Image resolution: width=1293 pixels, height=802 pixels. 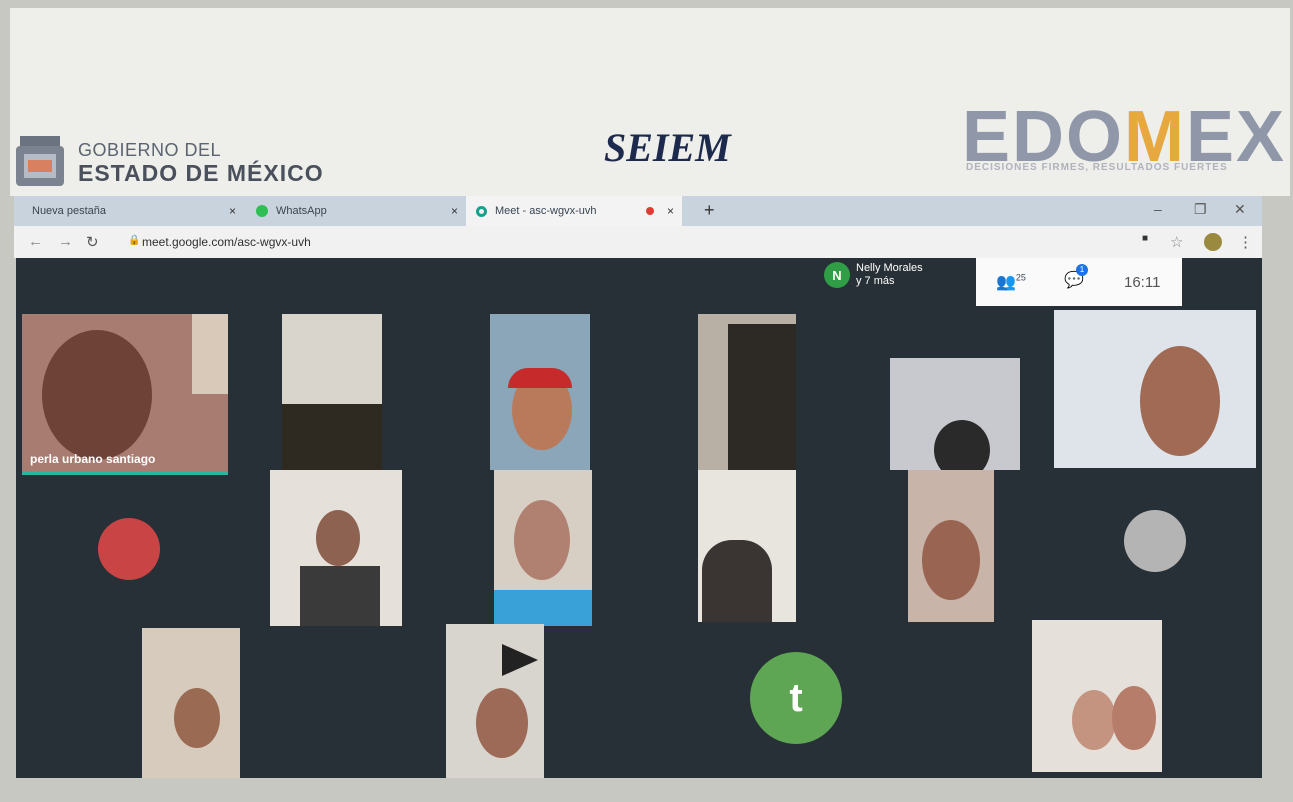 I want to click on menu-kebab-icon: ⋮, so click(x=1245, y=242).